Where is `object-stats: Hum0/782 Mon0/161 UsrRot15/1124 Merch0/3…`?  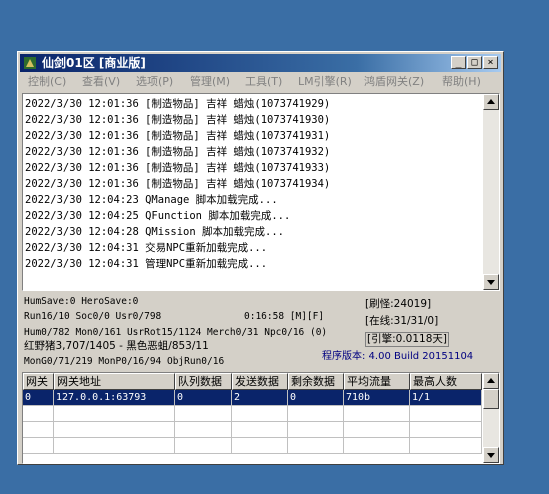
object-stats: Hum0/782 Mon0/161 UsrRot15/1124 Merch0/3… is located at coordinates (176, 332).